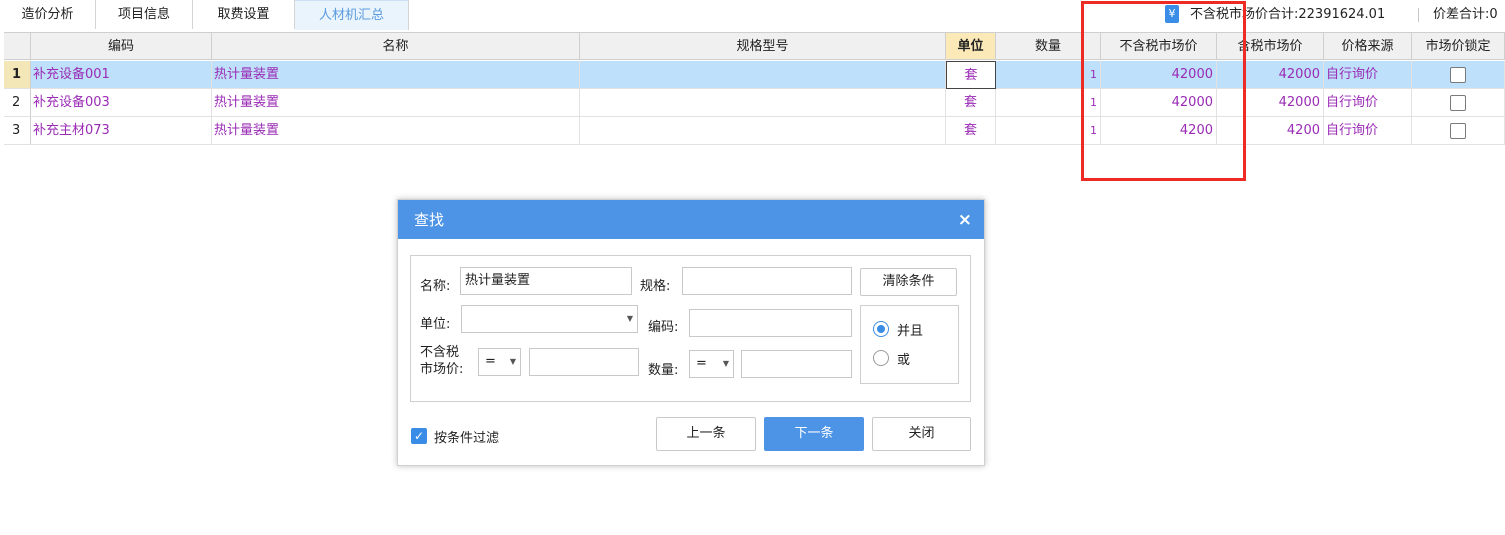  Describe the element at coordinates (881, 358) in the screenshot. I see `radio-or` at that location.